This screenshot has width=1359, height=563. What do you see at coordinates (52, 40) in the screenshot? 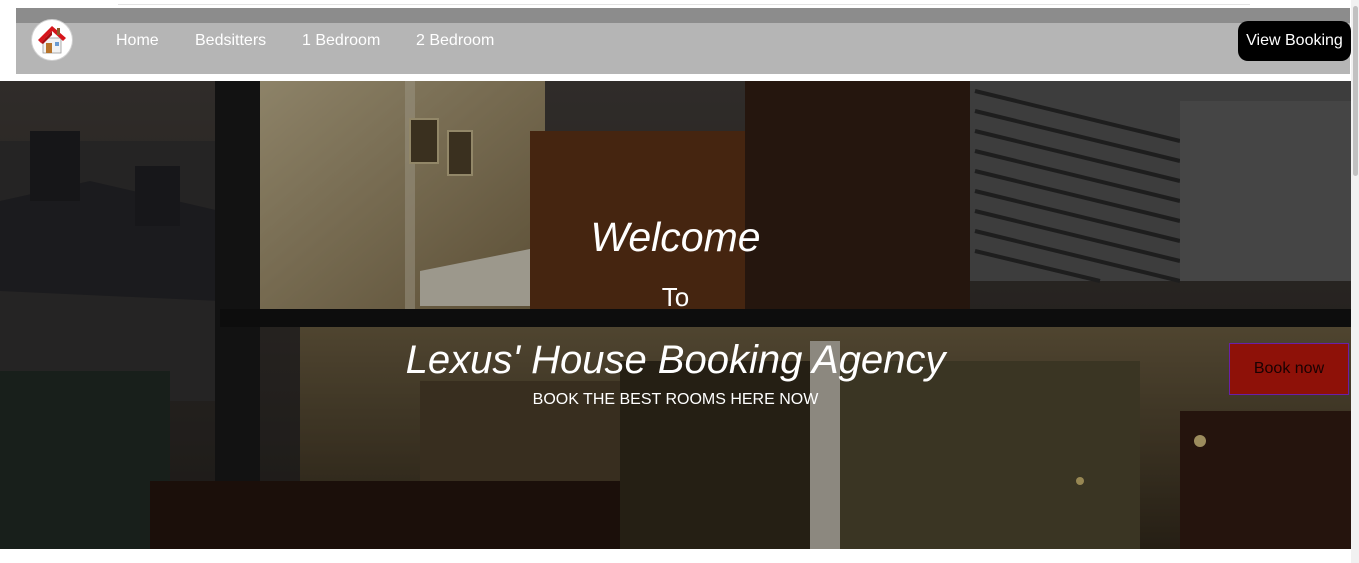
I see `house-icon` at bounding box center [52, 40].